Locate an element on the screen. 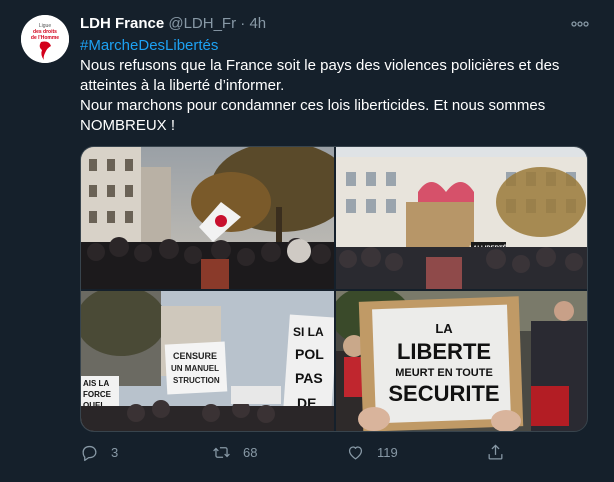  timestamp: 4h is located at coordinates (257, 23).